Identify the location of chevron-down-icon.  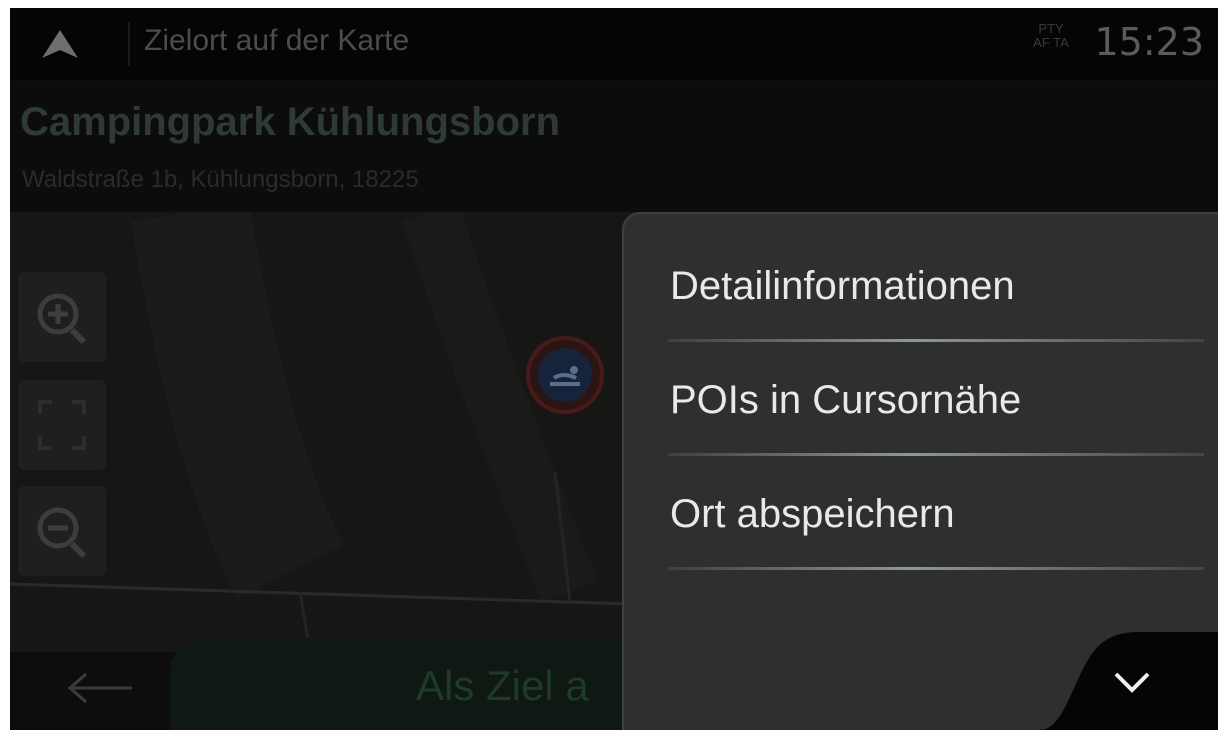
(1132, 682).